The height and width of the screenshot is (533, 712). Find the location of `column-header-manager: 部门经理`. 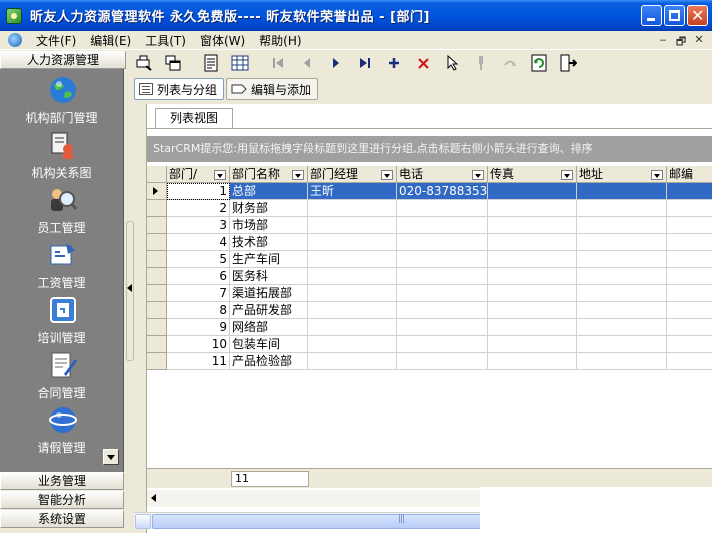

column-header-manager: 部门经理 is located at coordinates (352, 174).